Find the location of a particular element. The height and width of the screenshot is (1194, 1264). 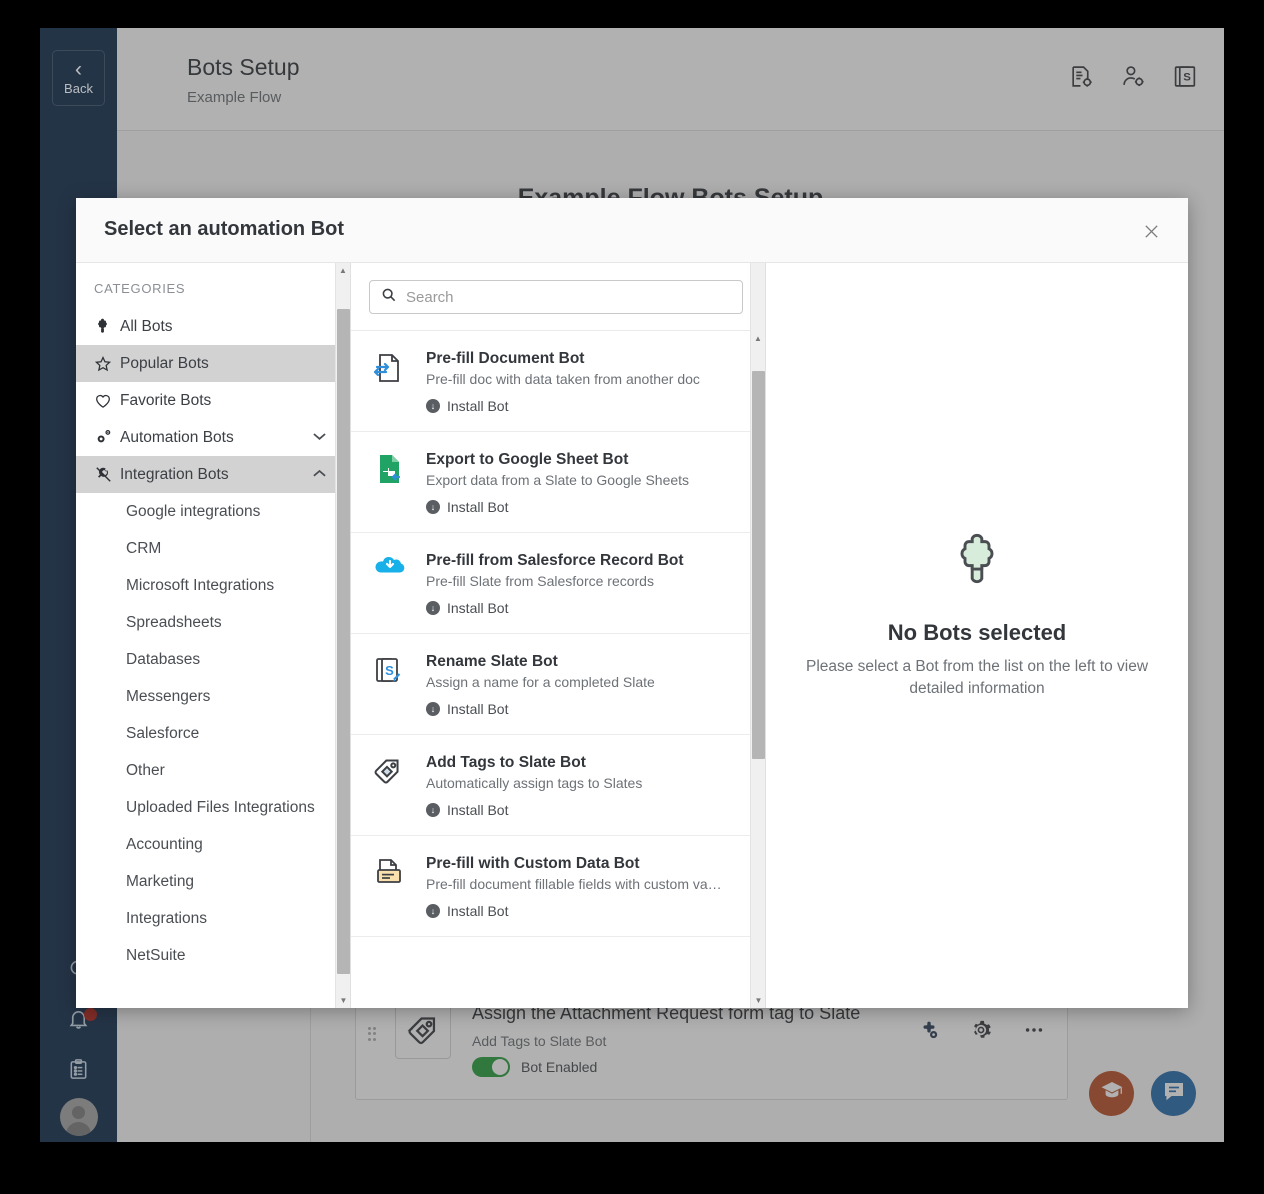

category-label: Popular Bots is located at coordinates (164, 363).